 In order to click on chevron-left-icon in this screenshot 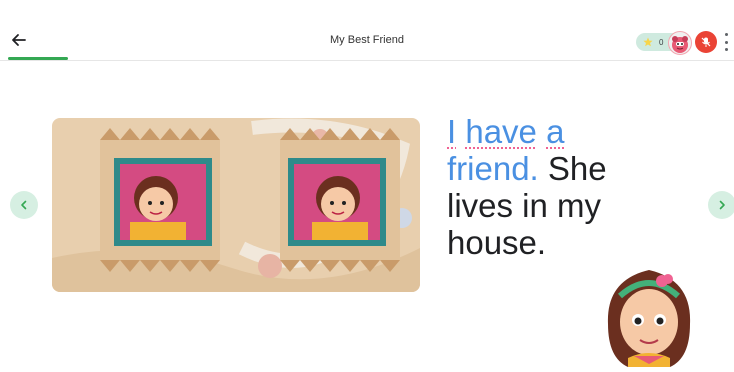, I will do `click(24, 205)`.